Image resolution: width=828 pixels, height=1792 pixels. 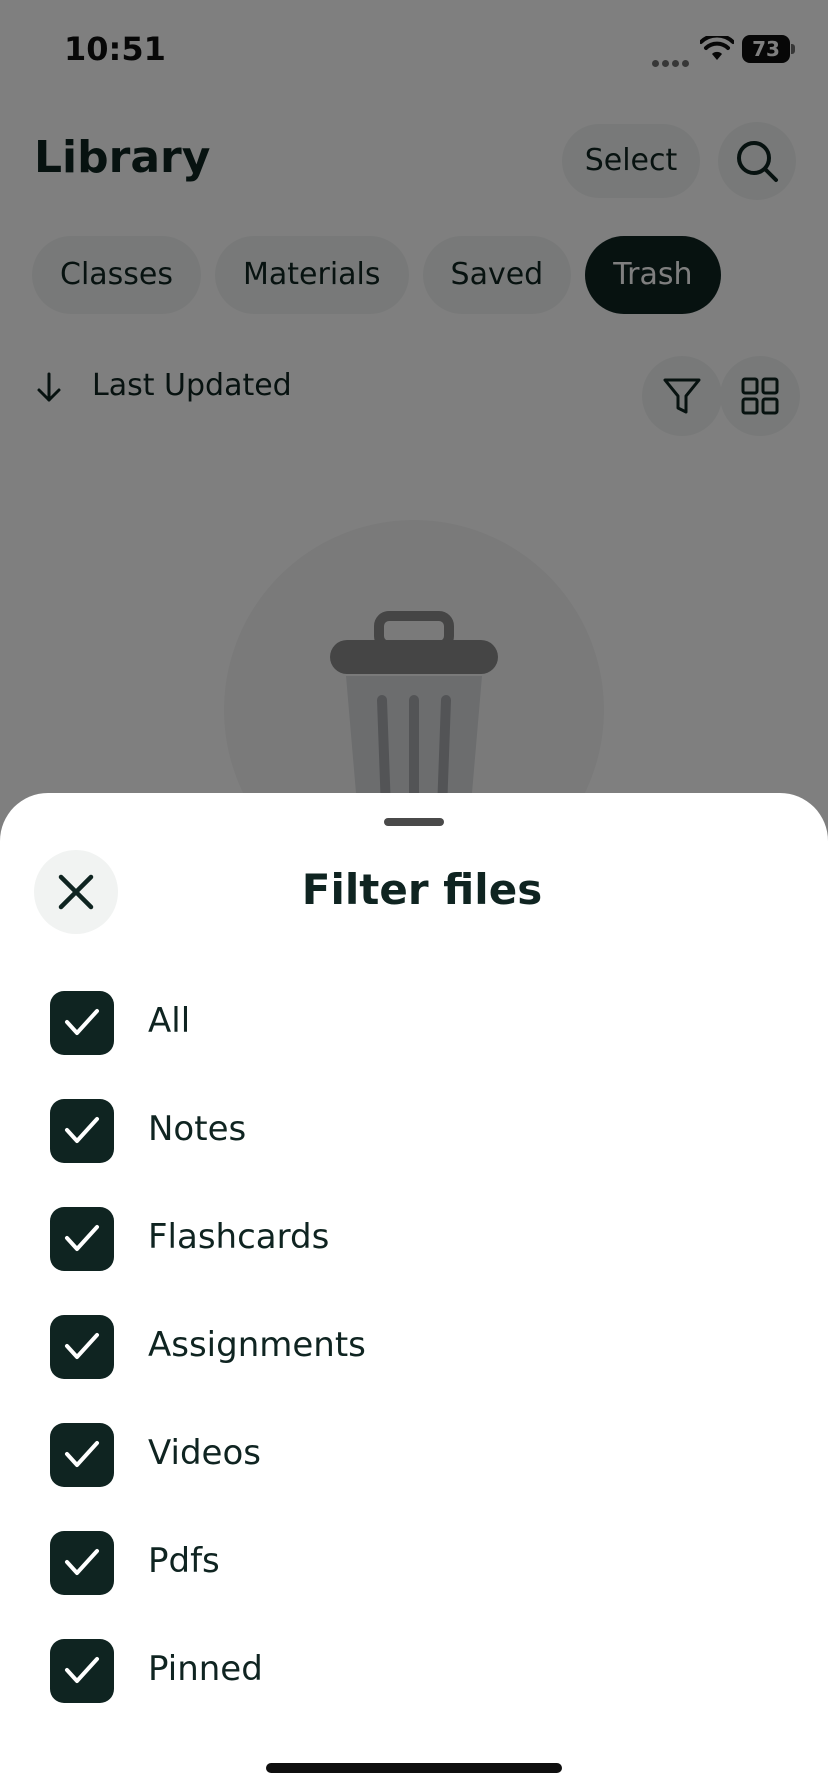 What do you see at coordinates (420, 1261) in the screenshot?
I see `filter-option-flashcards: Flashcards` at bounding box center [420, 1261].